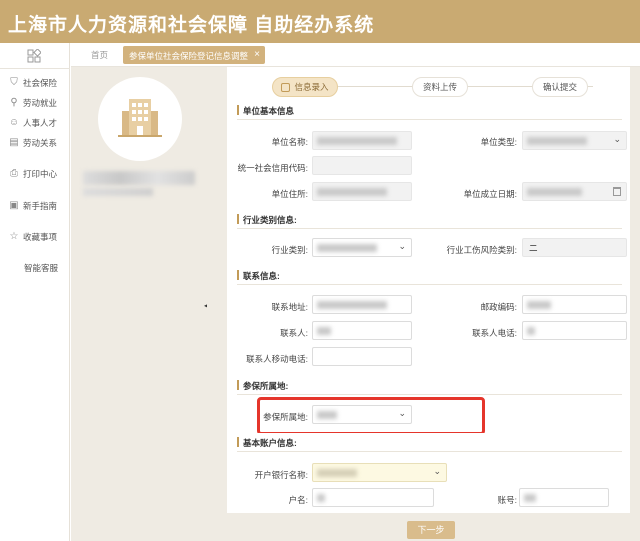 This screenshot has width=640, height=541. What do you see at coordinates (277, 359) in the screenshot?
I see `mobile-label: 联系人移动电话:` at bounding box center [277, 359].